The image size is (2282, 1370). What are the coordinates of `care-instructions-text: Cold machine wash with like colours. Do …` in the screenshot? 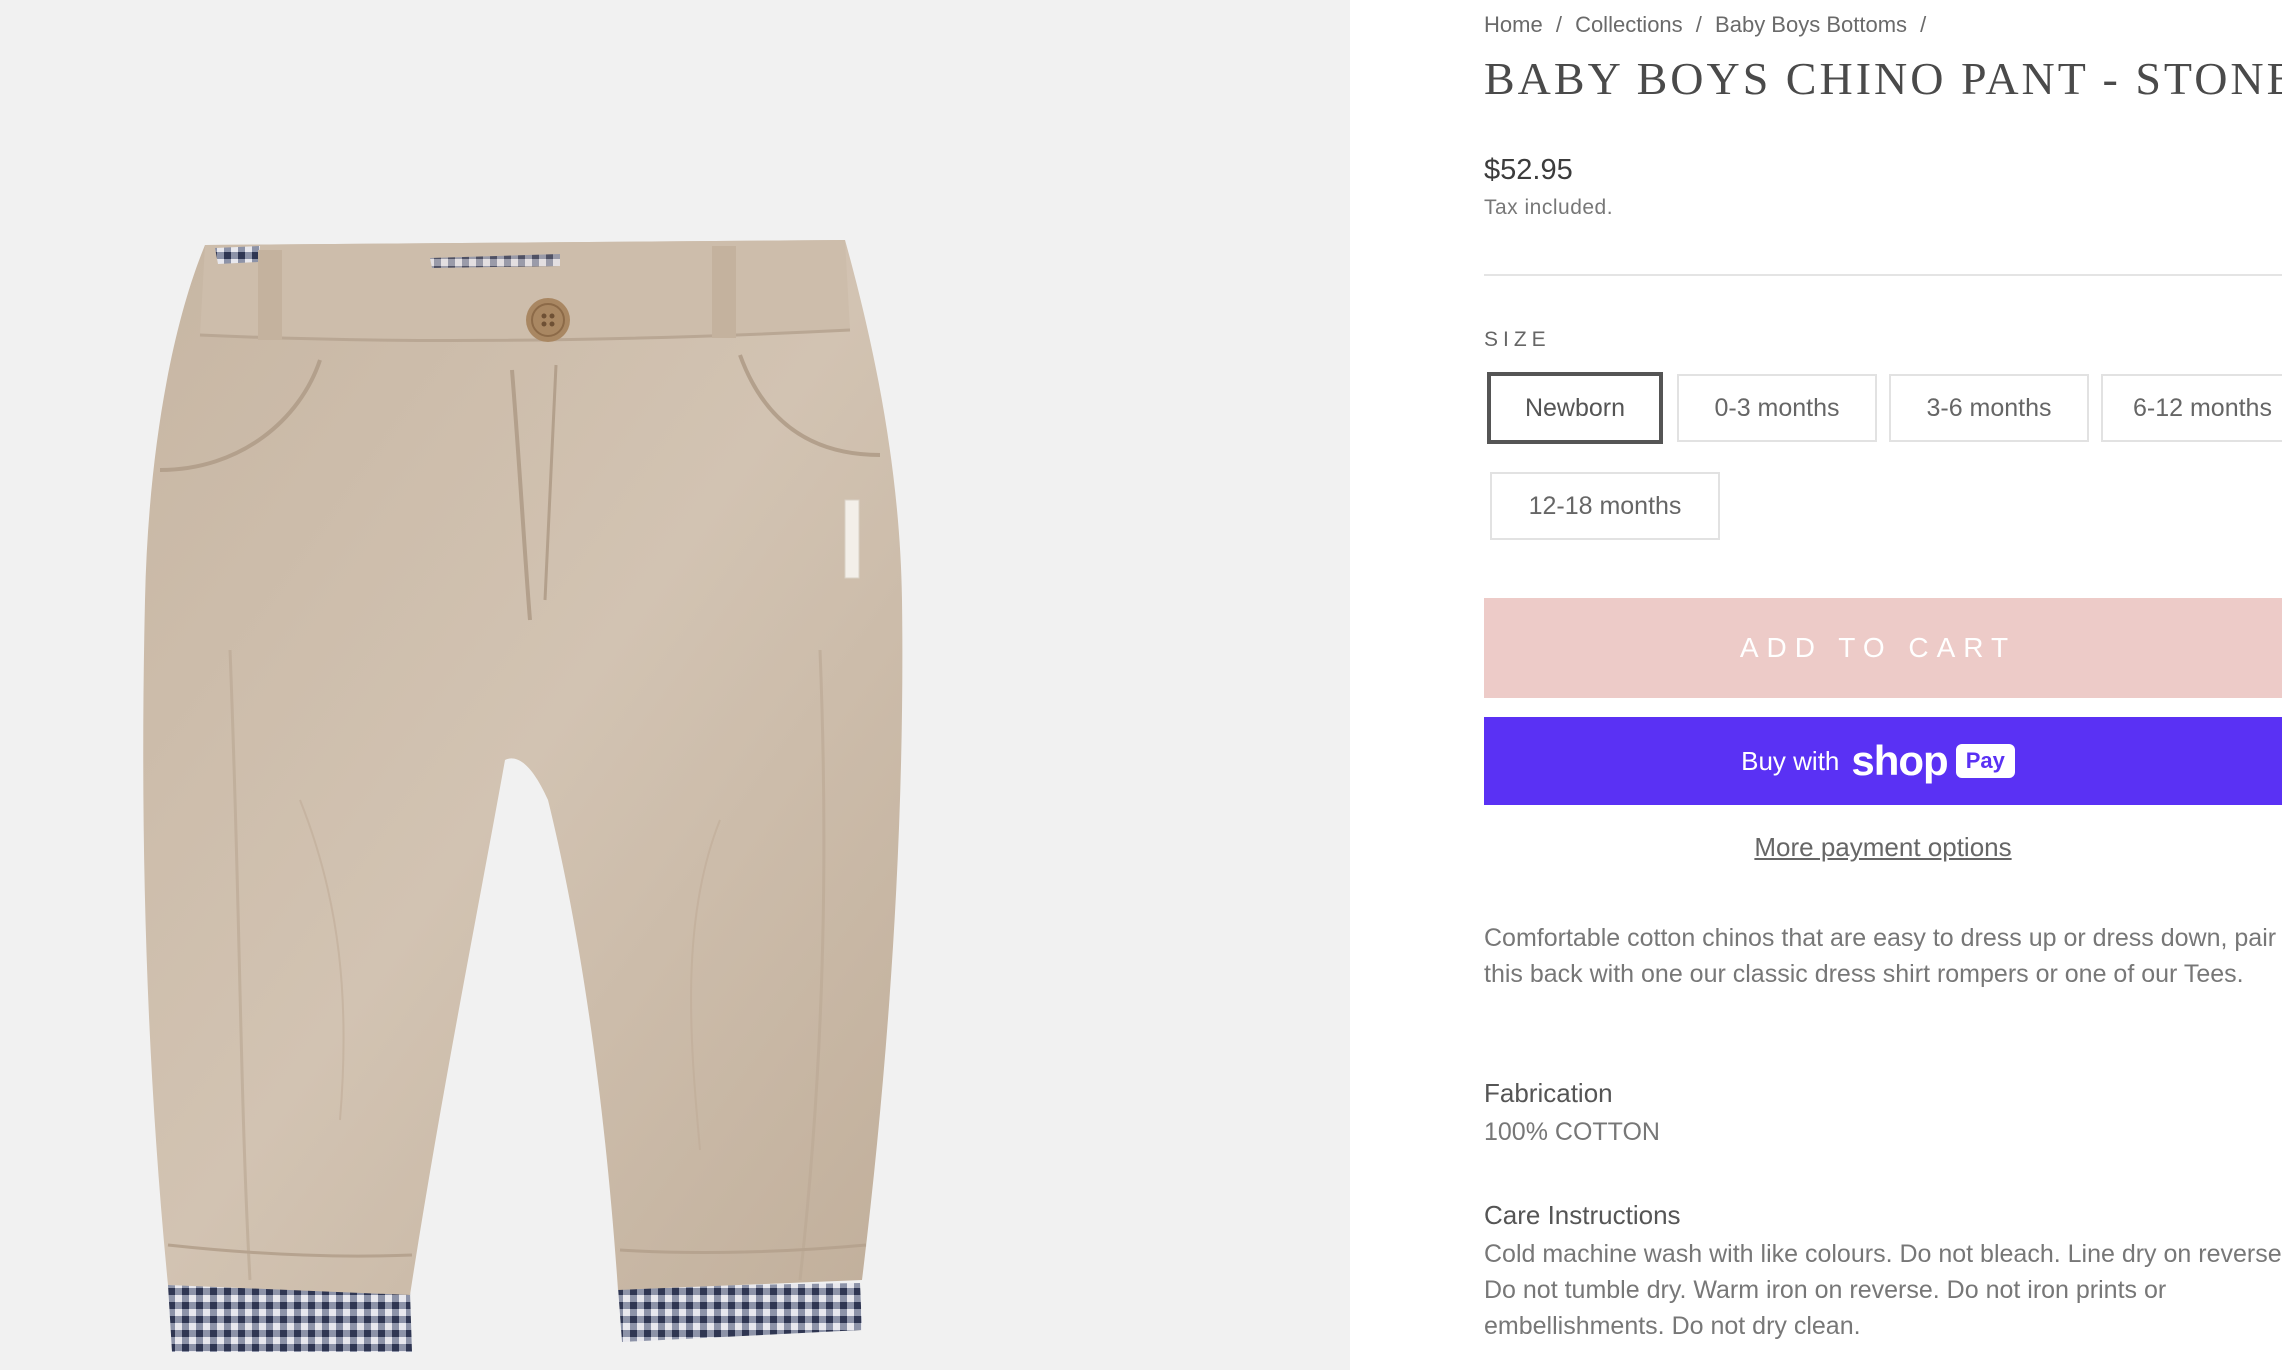 It's located at (1883, 1290).